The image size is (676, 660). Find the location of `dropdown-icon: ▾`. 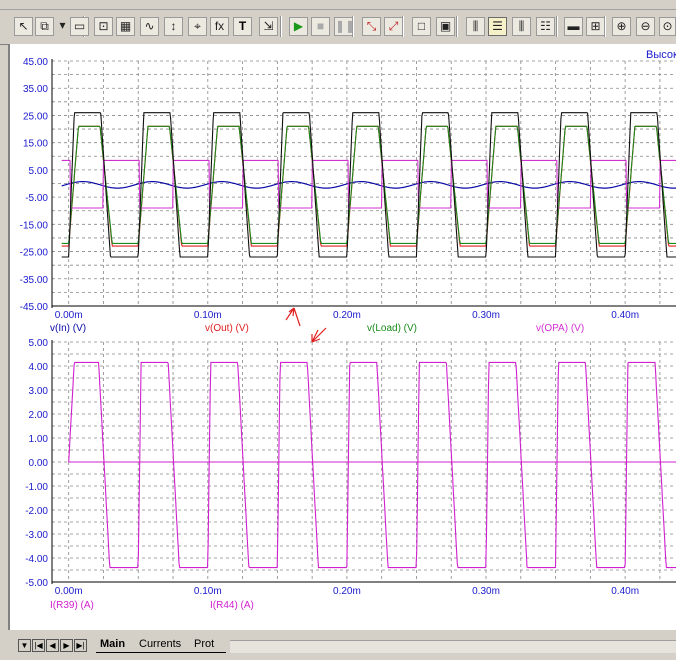

dropdown-icon: ▾ is located at coordinates (62, 26).